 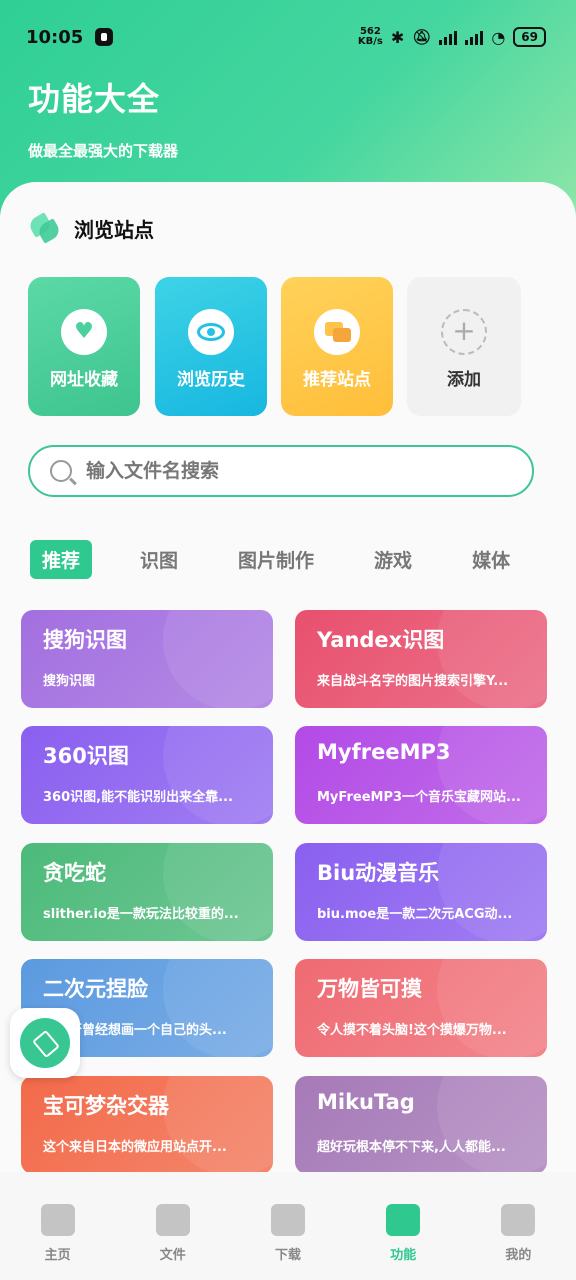 What do you see at coordinates (147, 659) in the screenshot?
I see `site-card: 搜狗识图 搜狗识图` at bounding box center [147, 659].